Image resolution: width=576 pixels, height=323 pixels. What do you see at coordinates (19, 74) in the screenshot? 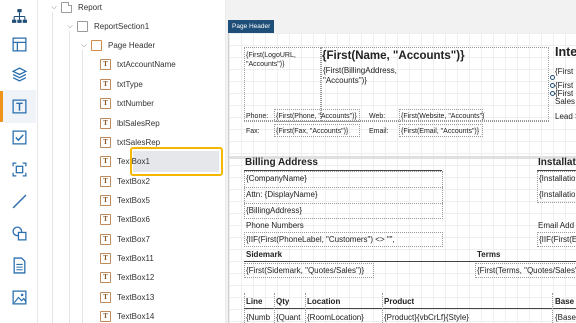
I see `layers-icon` at bounding box center [19, 74].